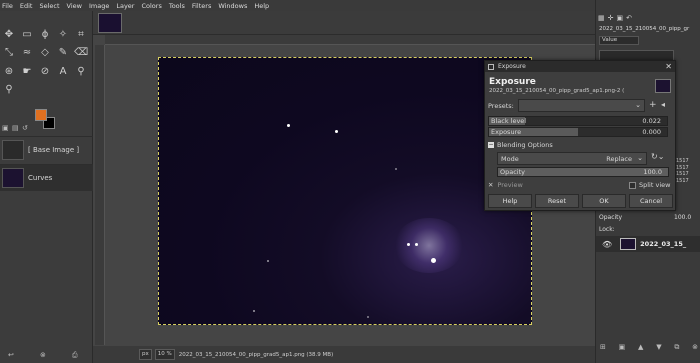 The width and height of the screenshot is (700, 363). I want to click on smudge-tool-icon: ☛, so click(27, 71).